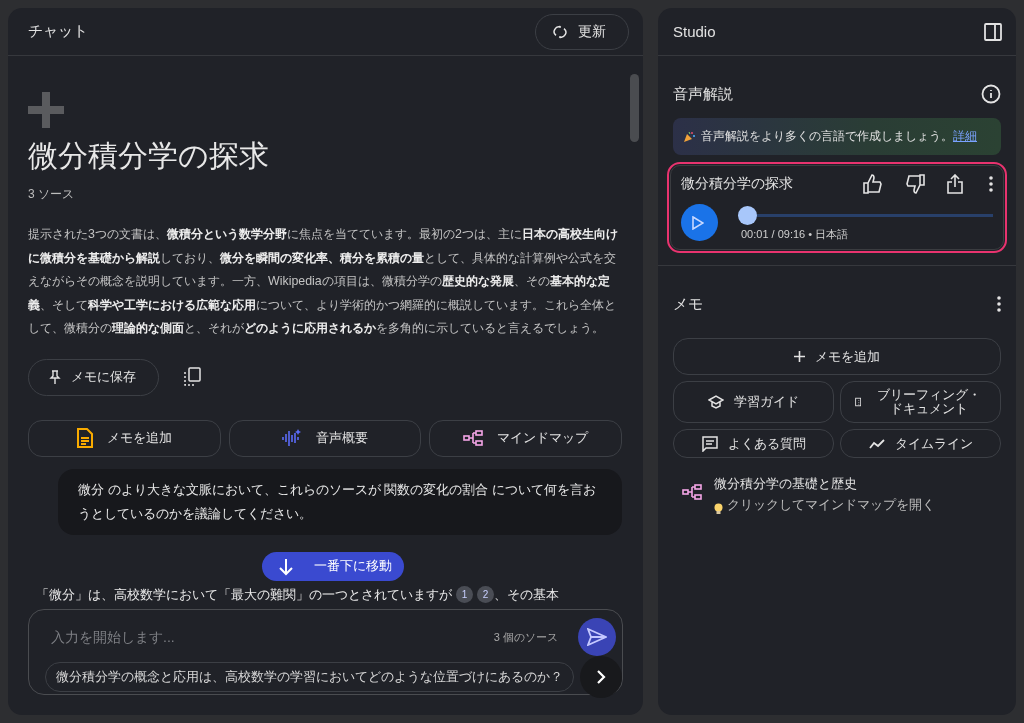 The image size is (1024, 723). Describe the element at coordinates (876, 443) in the screenshot. I see `trend-icon` at that location.